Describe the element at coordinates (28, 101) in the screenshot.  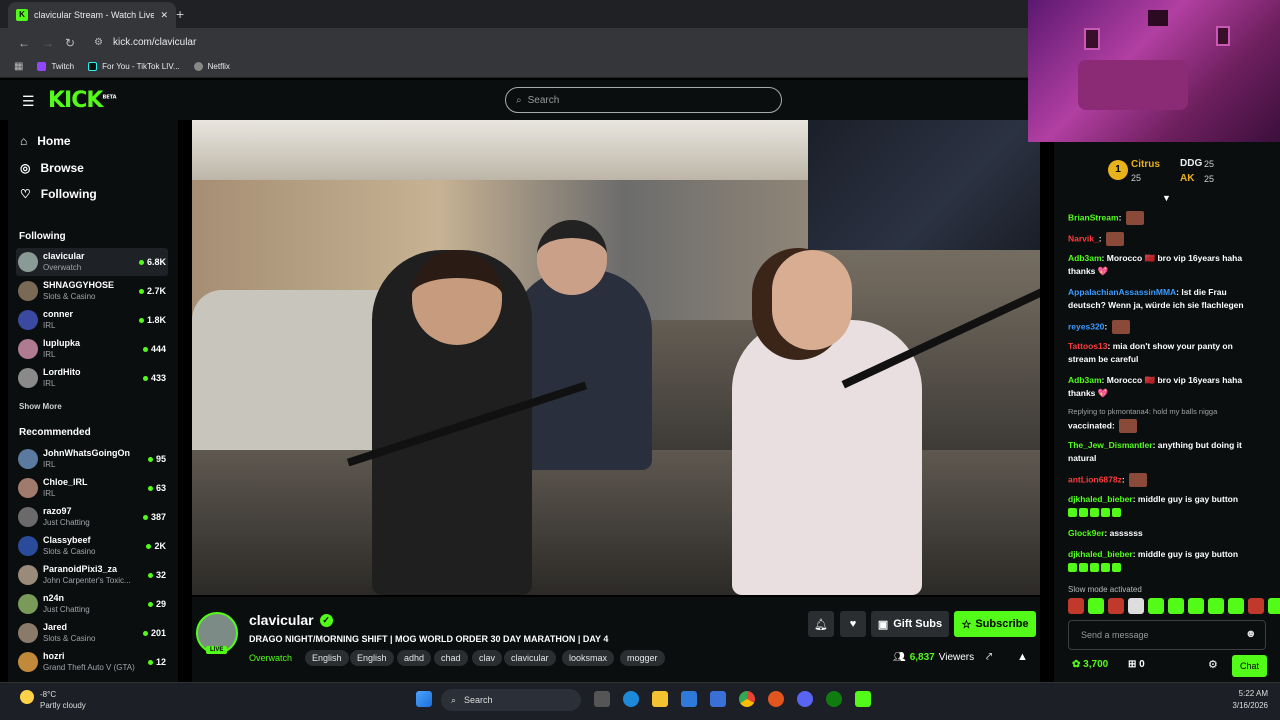
I see `menu-icon: ☰` at that location.